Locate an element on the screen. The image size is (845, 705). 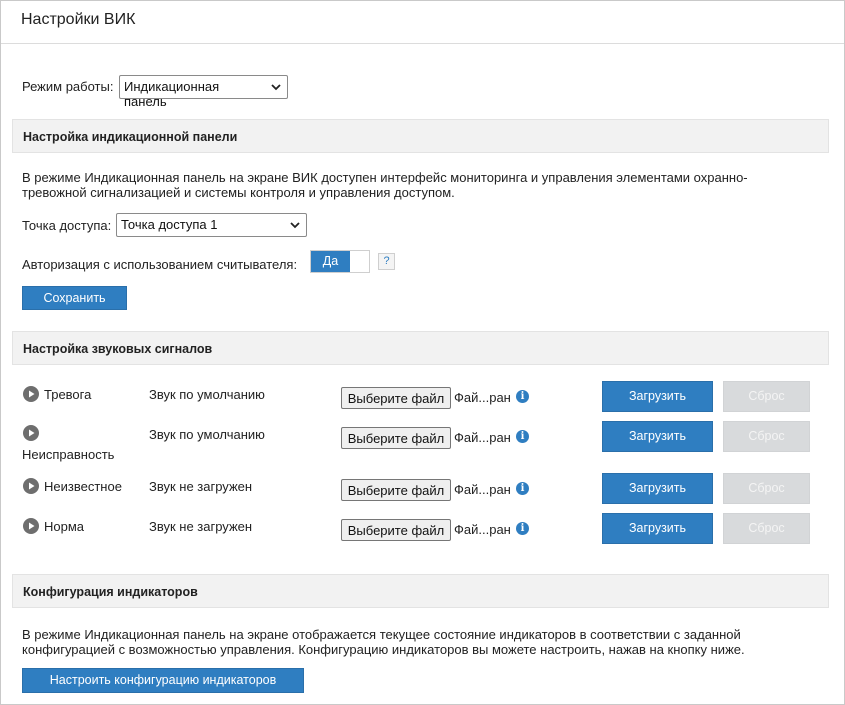
access-point-select: Точка доступа 1 is located at coordinates (211, 225).